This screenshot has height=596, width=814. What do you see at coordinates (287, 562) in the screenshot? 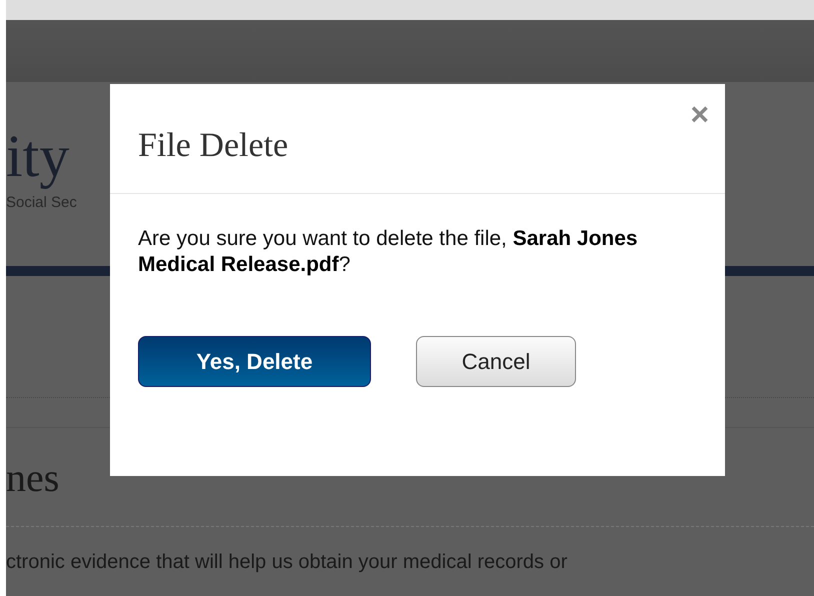
I see `section-paragraph: ctronic evidence that will help us obtain your medical records or` at bounding box center [287, 562].